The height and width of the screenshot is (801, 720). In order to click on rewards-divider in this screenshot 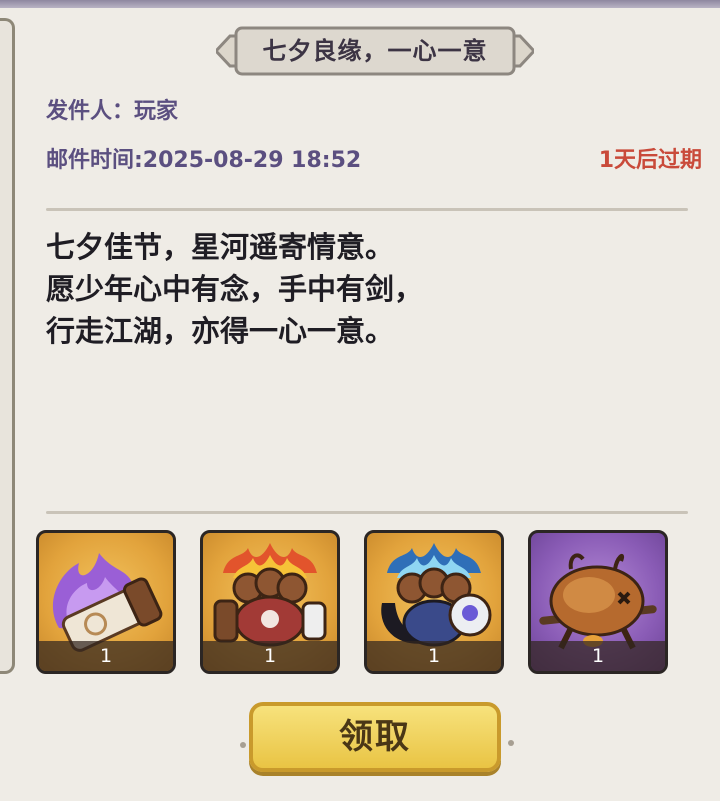, I will do `click(367, 512)`.